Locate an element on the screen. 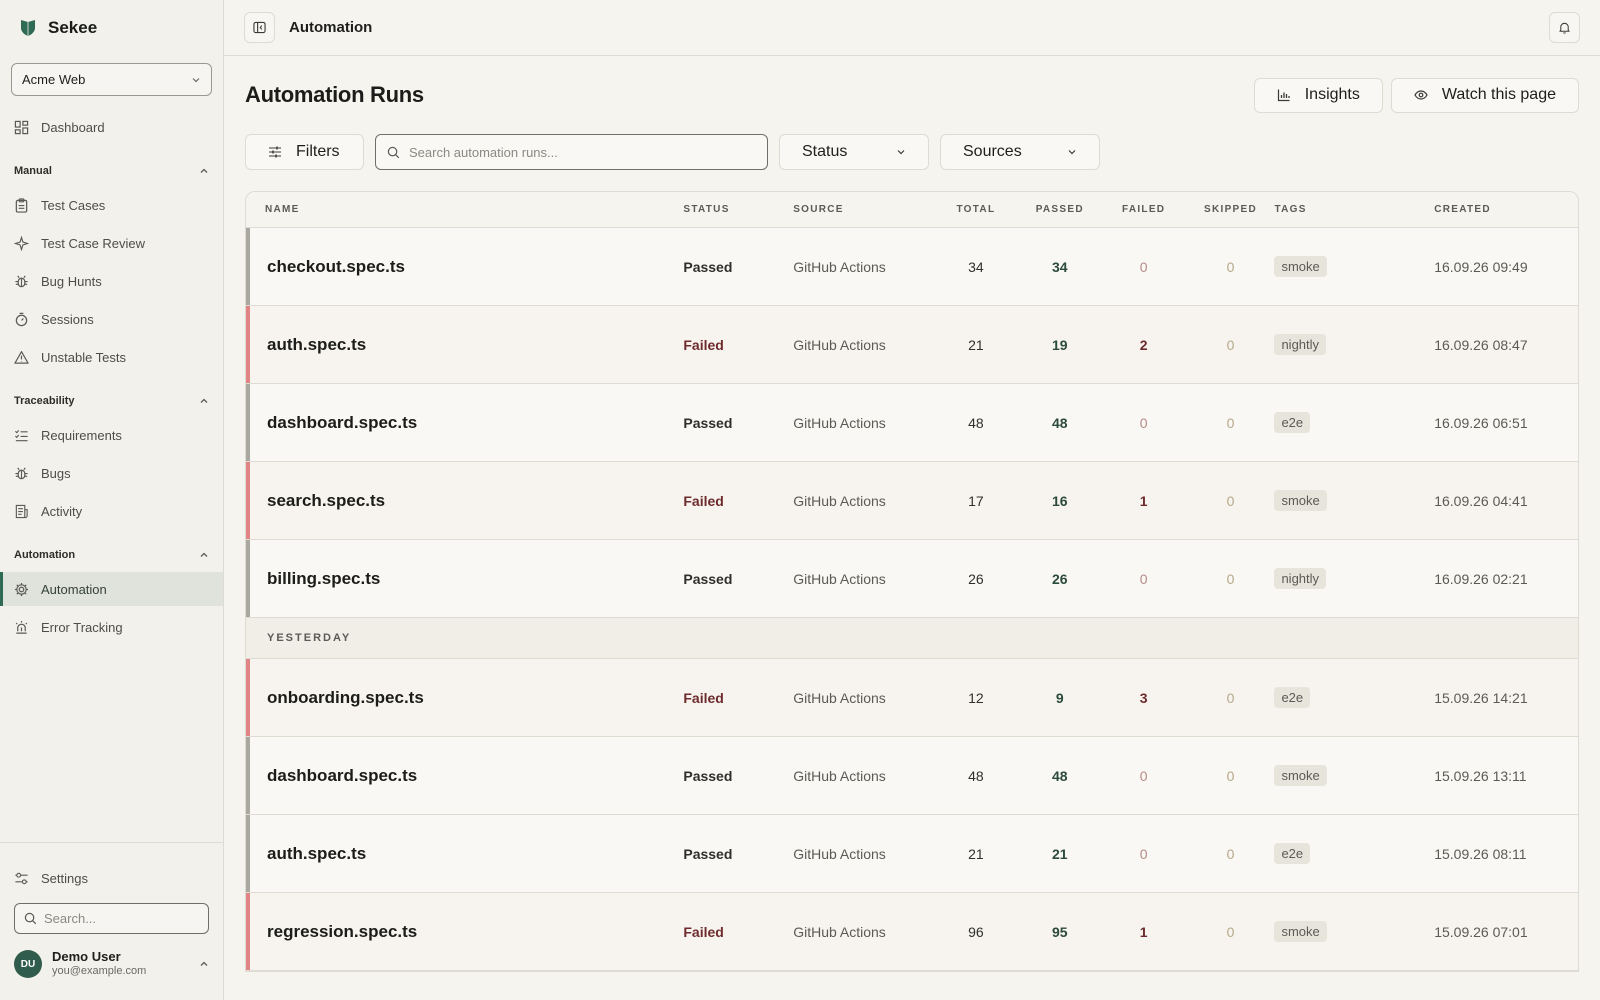 The image size is (1600, 1000). column-header-failed: FAILED is located at coordinates (1144, 209).